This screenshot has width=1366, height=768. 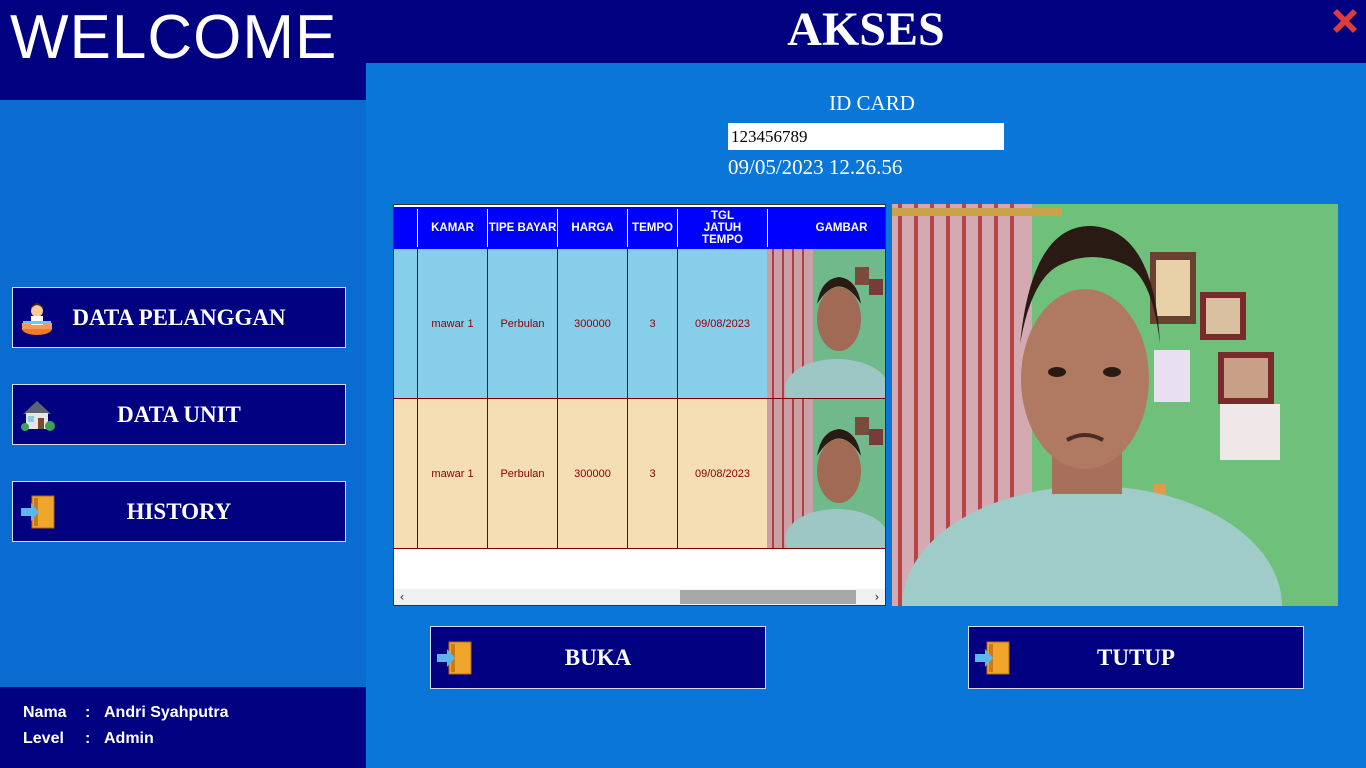 What do you see at coordinates (639, 597) in the screenshot?
I see `horizontal-scrollbar: ‹ ›` at bounding box center [639, 597].